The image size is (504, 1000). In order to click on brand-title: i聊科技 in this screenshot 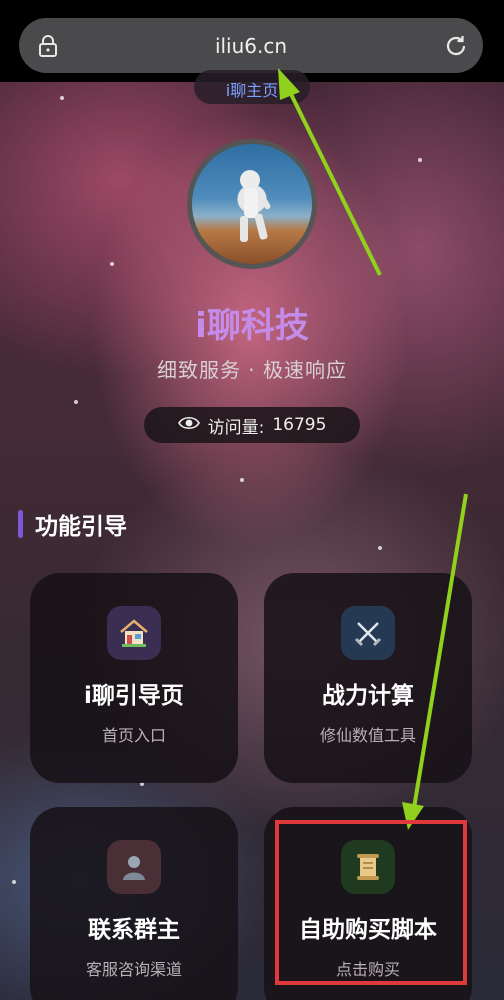, I will do `click(252, 326)`.